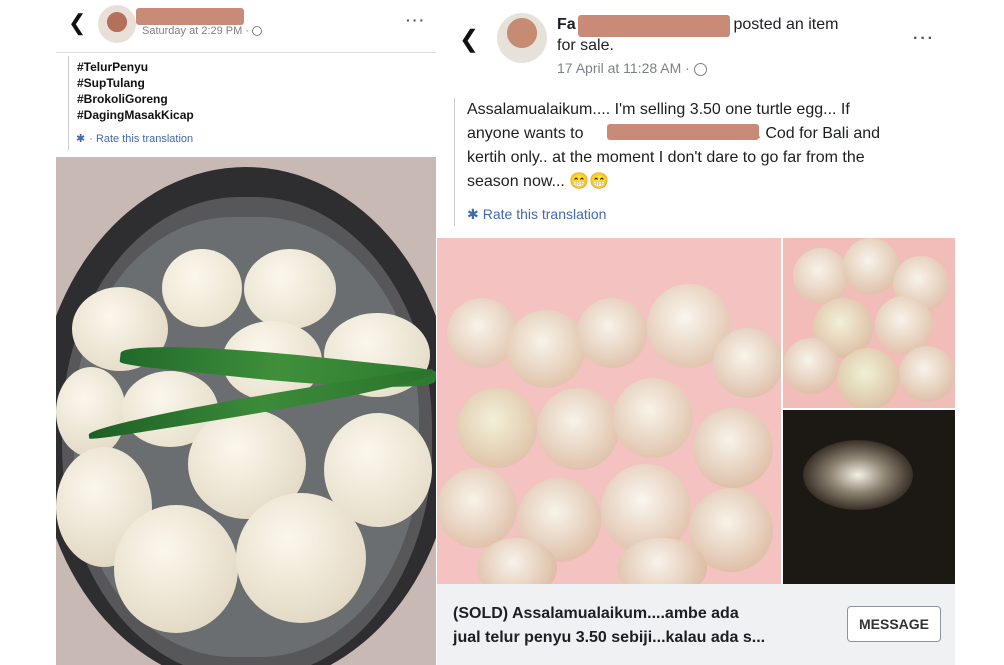  I want to click on hashtag: #BrokoliGoreng, so click(135, 99).